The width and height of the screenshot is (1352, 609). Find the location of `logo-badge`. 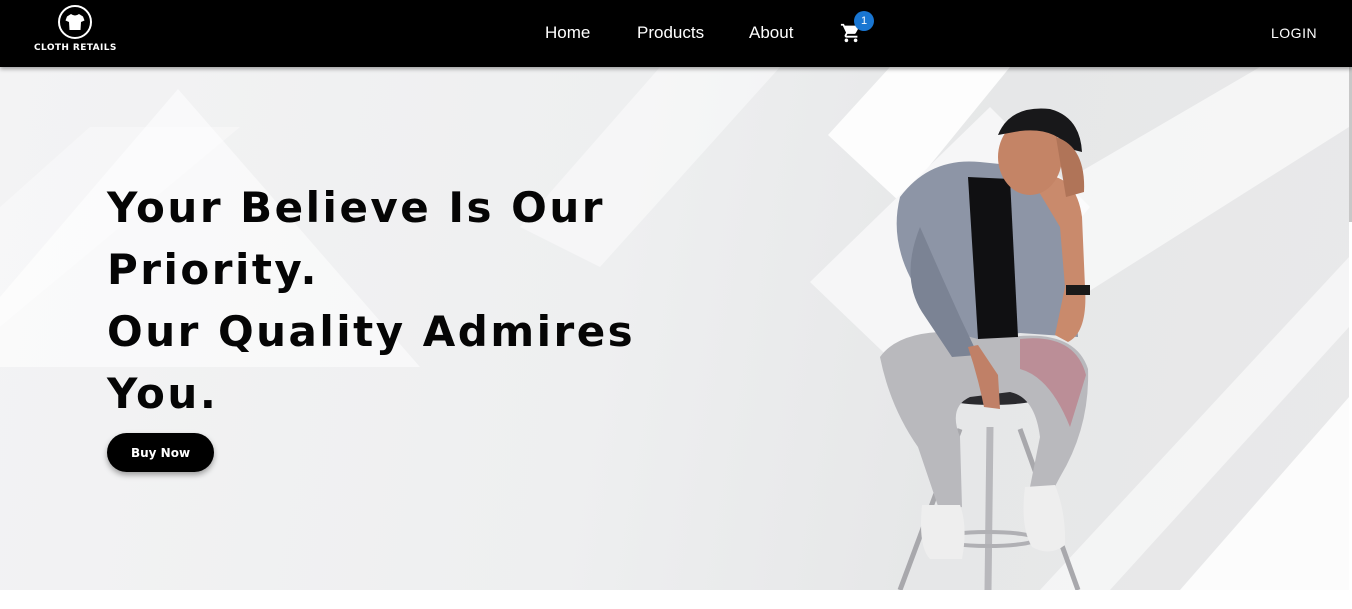

logo-badge is located at coordinates (75, 22).